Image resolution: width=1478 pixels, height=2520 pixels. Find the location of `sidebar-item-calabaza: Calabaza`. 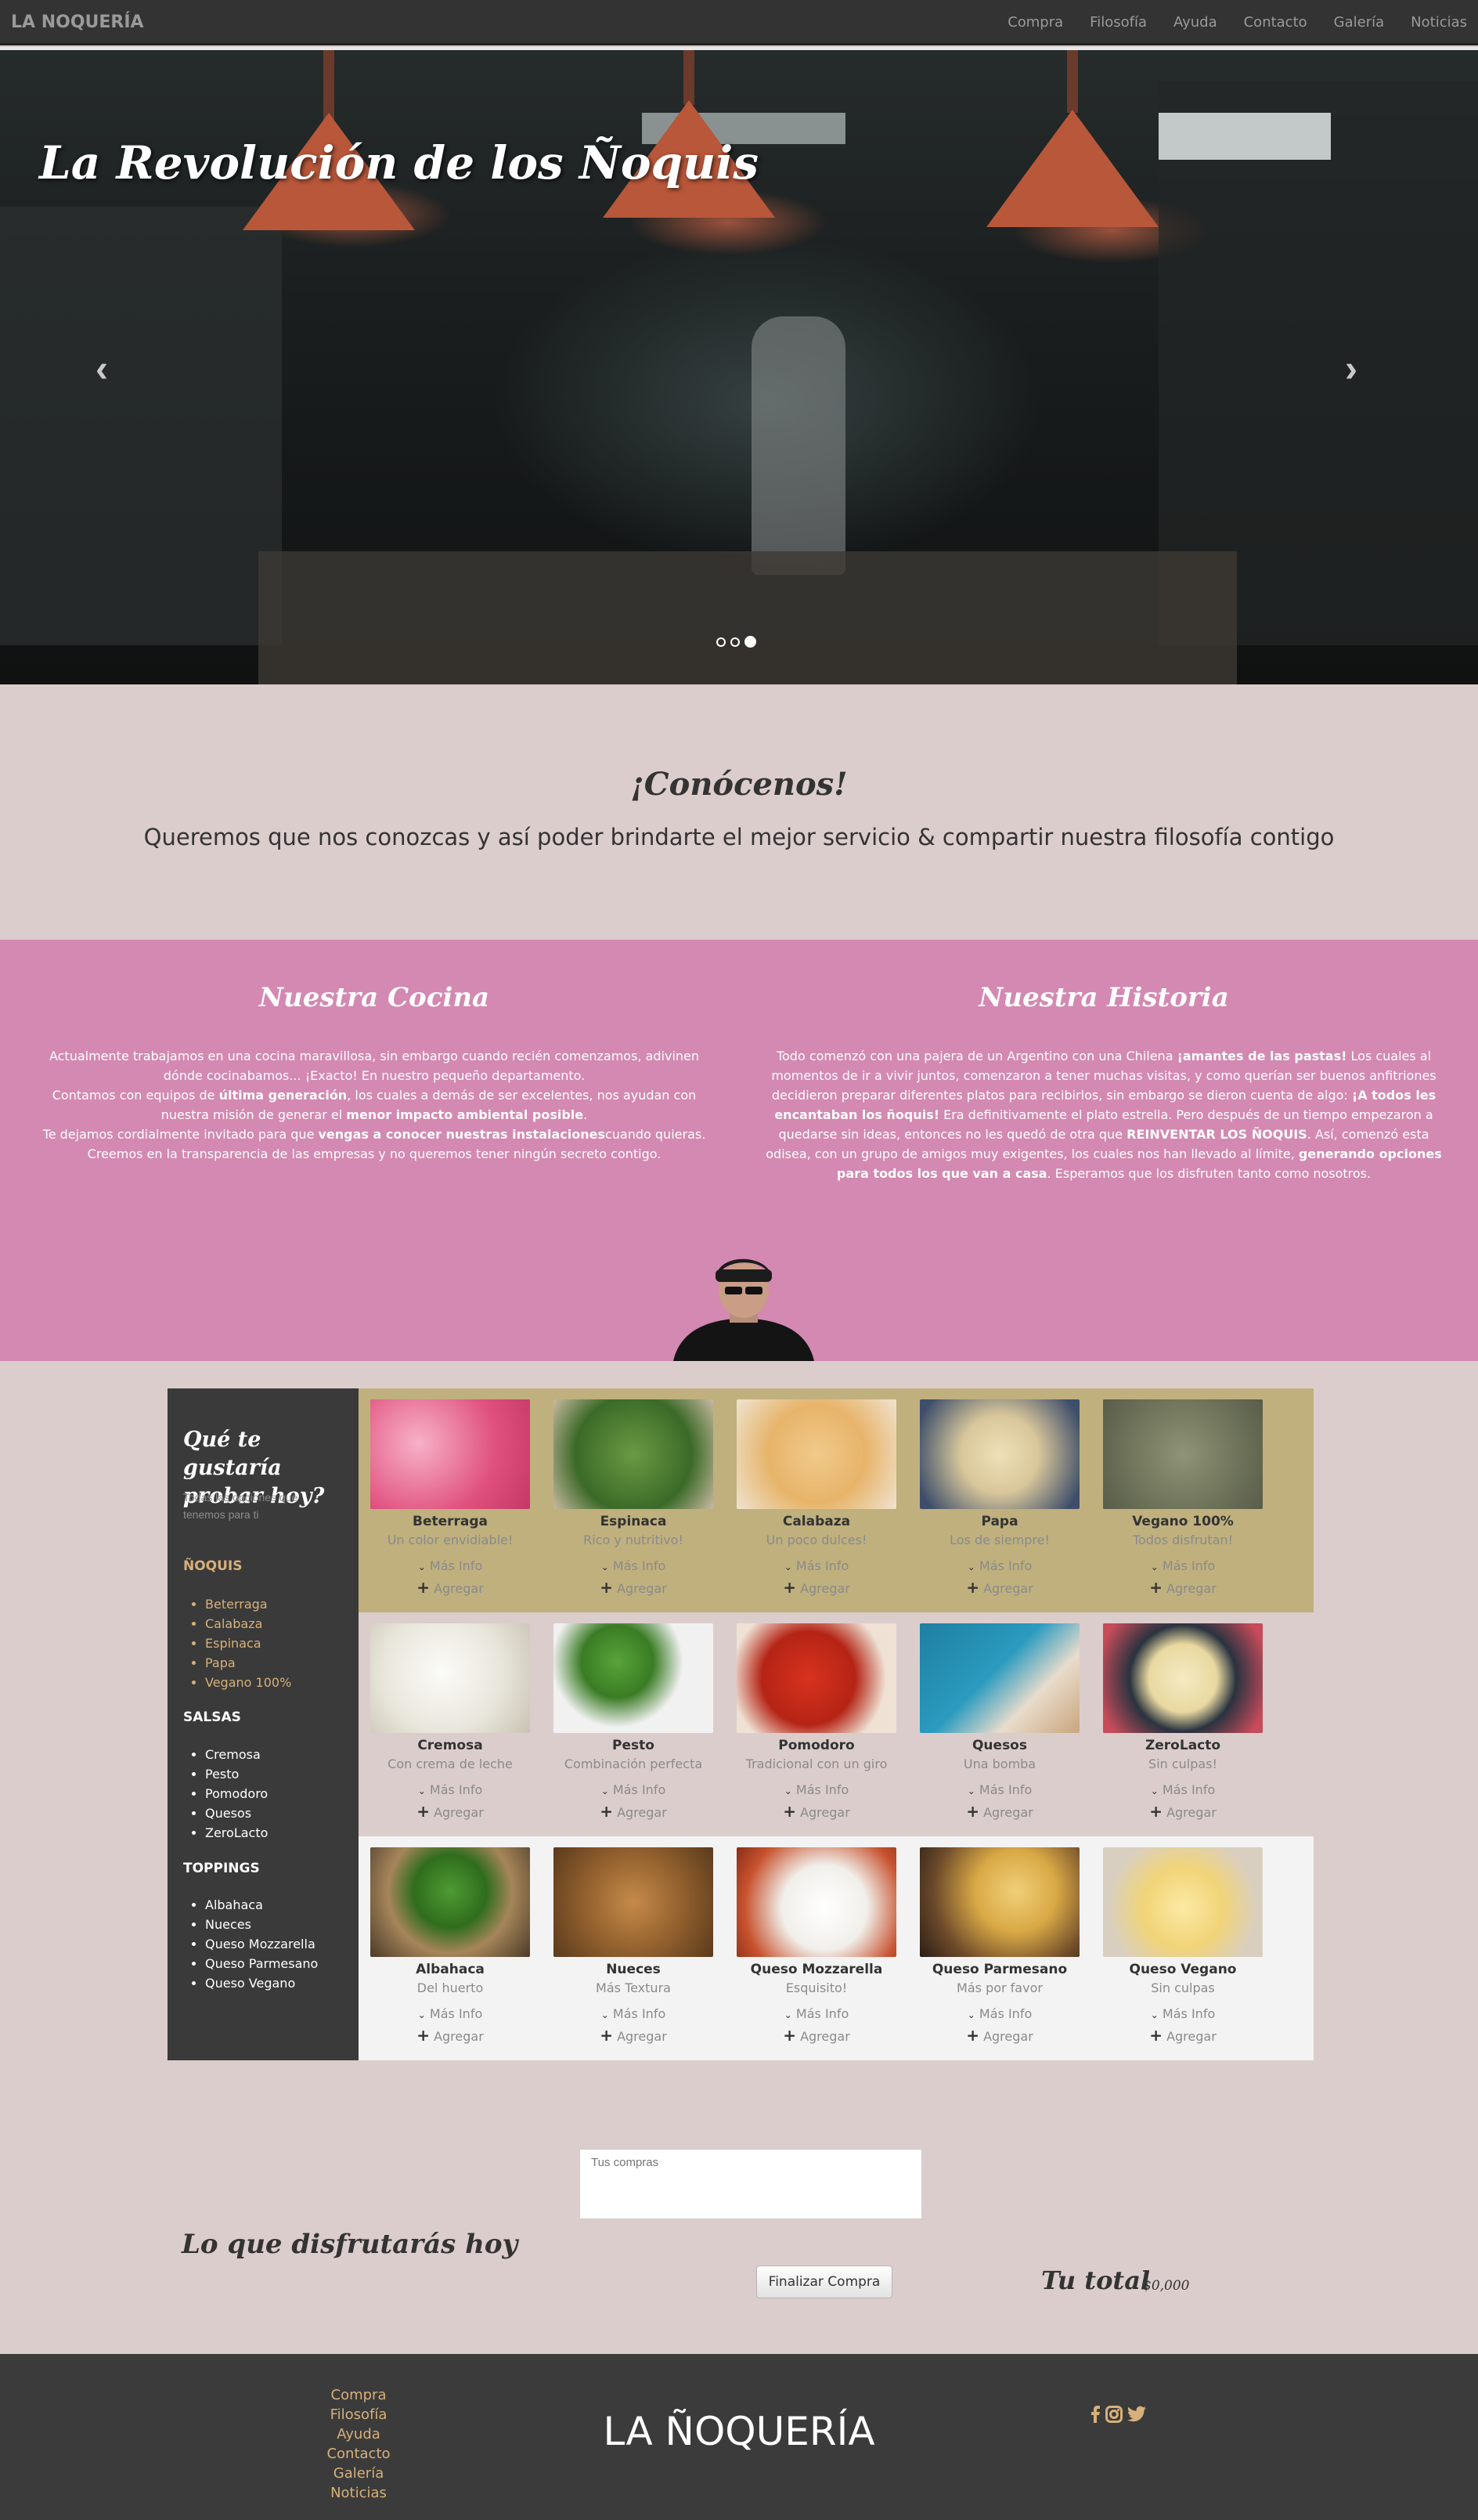

sidebar-item-calabaza: Calabaza is located at coordinates (248, 1624).